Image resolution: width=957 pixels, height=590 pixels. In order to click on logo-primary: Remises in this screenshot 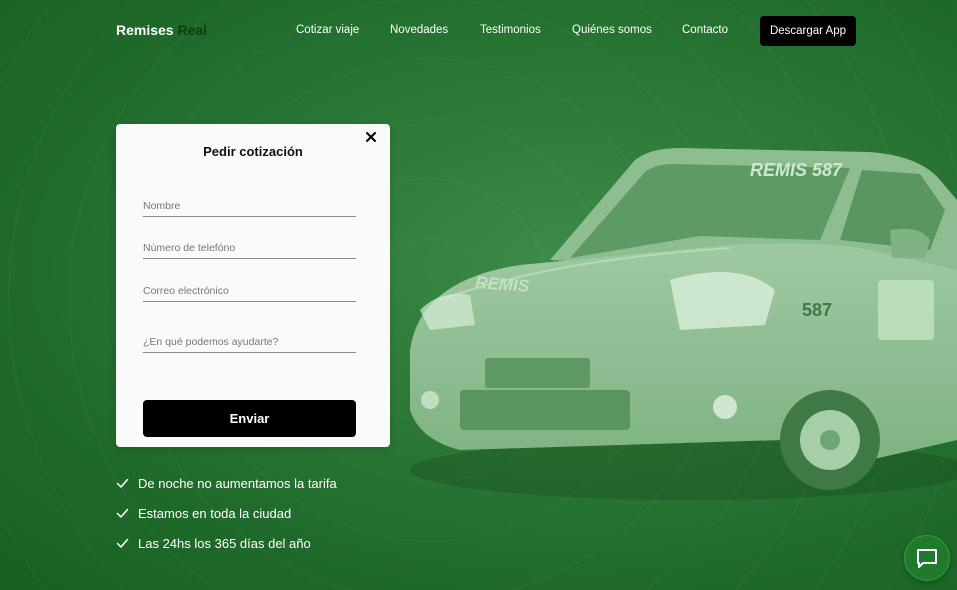, I will do `click(145, 30)`.